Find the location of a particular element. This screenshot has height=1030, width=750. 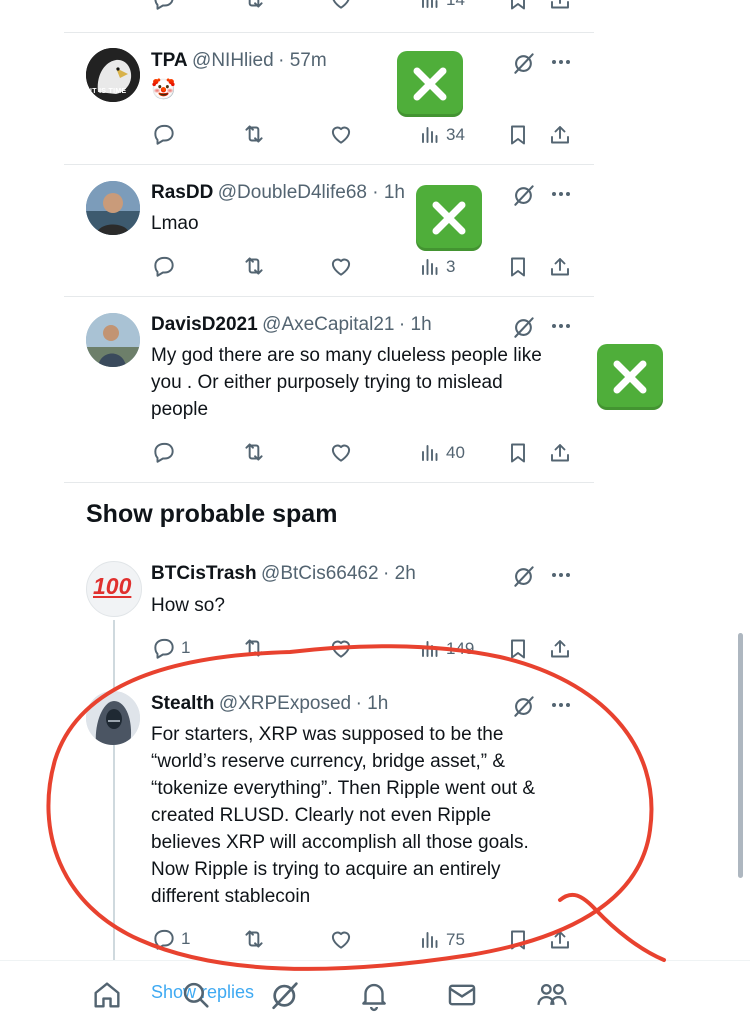

views-button: 149 is located at coordinates (446, 649).